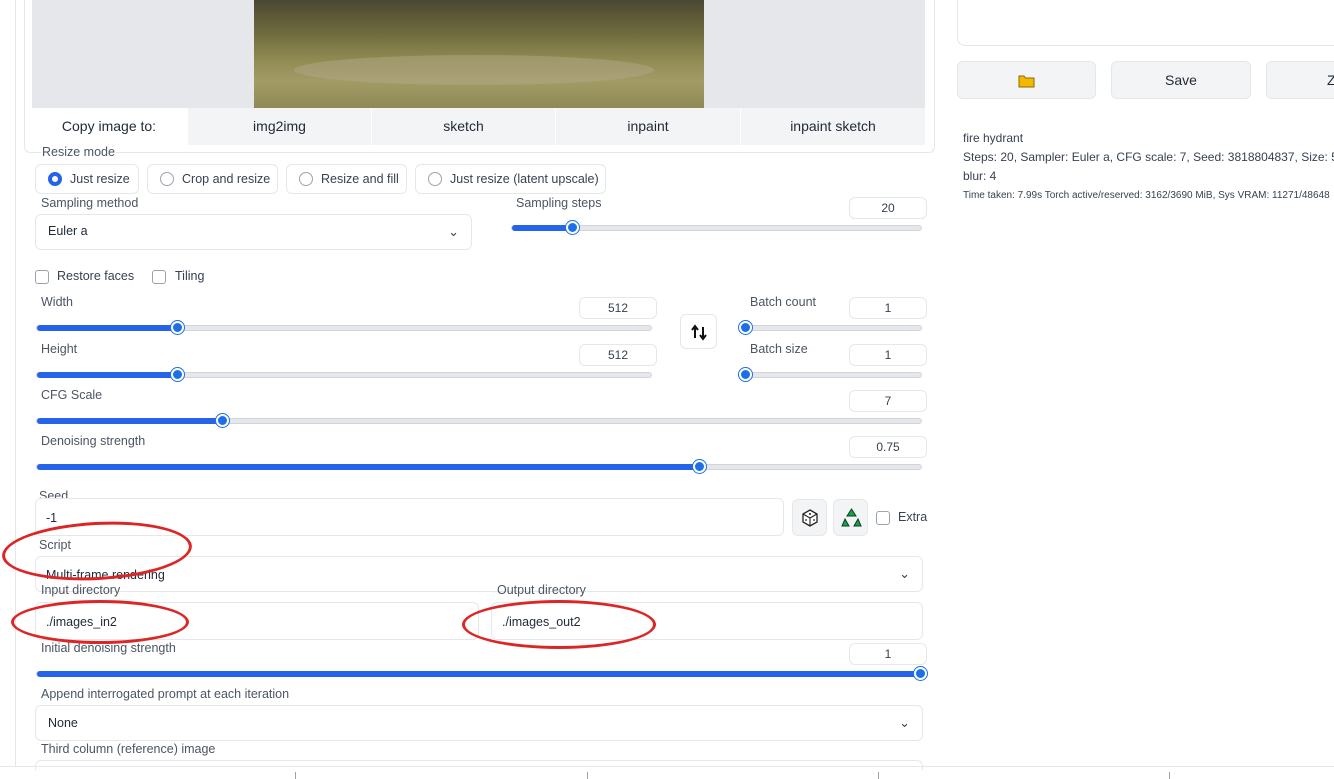  What do you see at coordinates (344, 374) in the screenshot?
I see `height-slider` at bounding box center [344, 374].